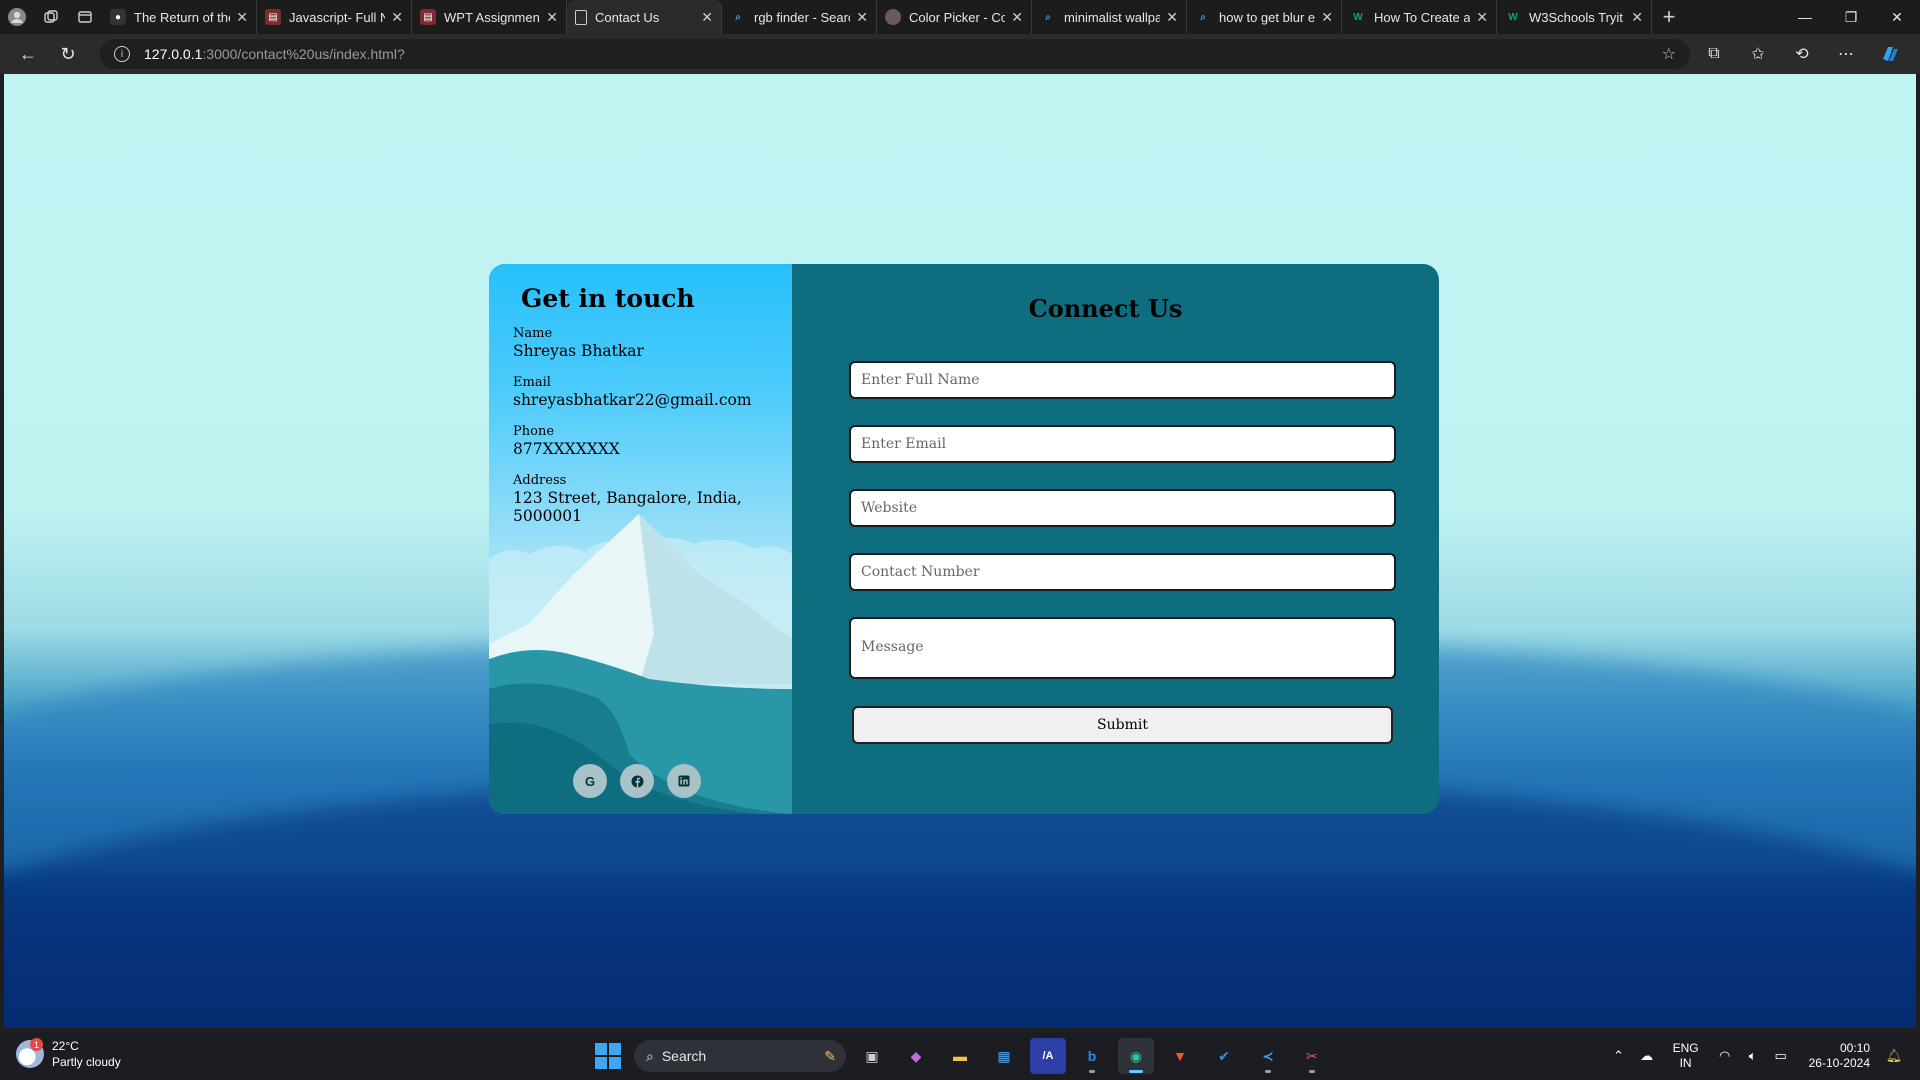 This screenshot has height=1080, width=1920. Describe the element at coordinates (1122, 572) in the screenshot. I see `contact-number-input` at that location.